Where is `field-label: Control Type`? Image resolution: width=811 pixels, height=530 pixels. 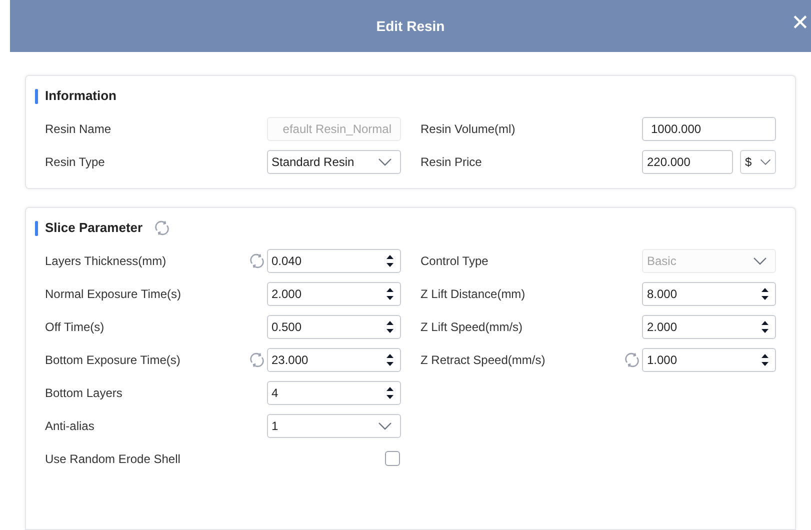
field-label: Control Type is located at coordinates (455, 261).